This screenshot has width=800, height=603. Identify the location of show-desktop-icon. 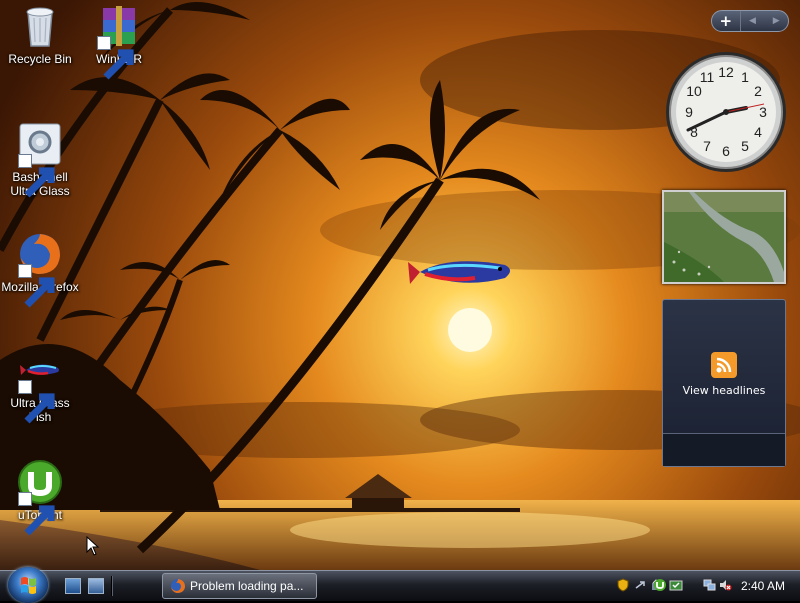
(73, 586).